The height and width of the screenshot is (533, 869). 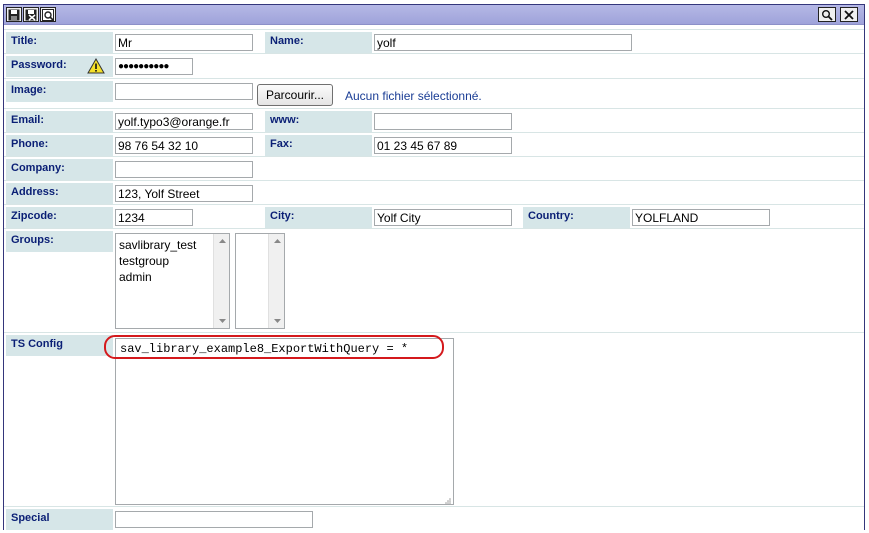 What do you see at coordinates (184, 91) in the screenshot?
I see `image-path-input` at bounding box center [184, 91].